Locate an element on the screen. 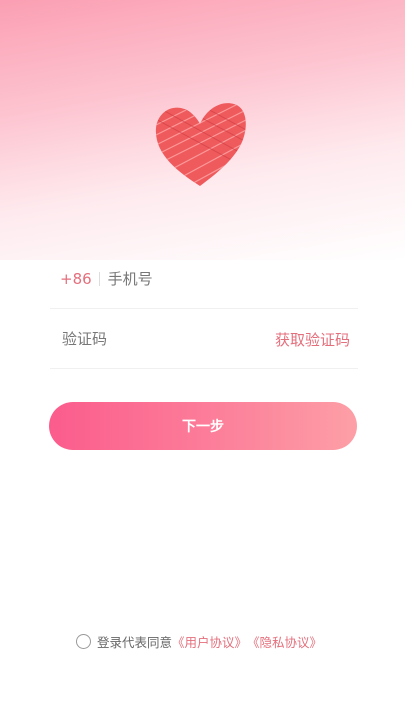 The height and width of the screenshot is (720, 405). divider is located at coordinates (99, 279).